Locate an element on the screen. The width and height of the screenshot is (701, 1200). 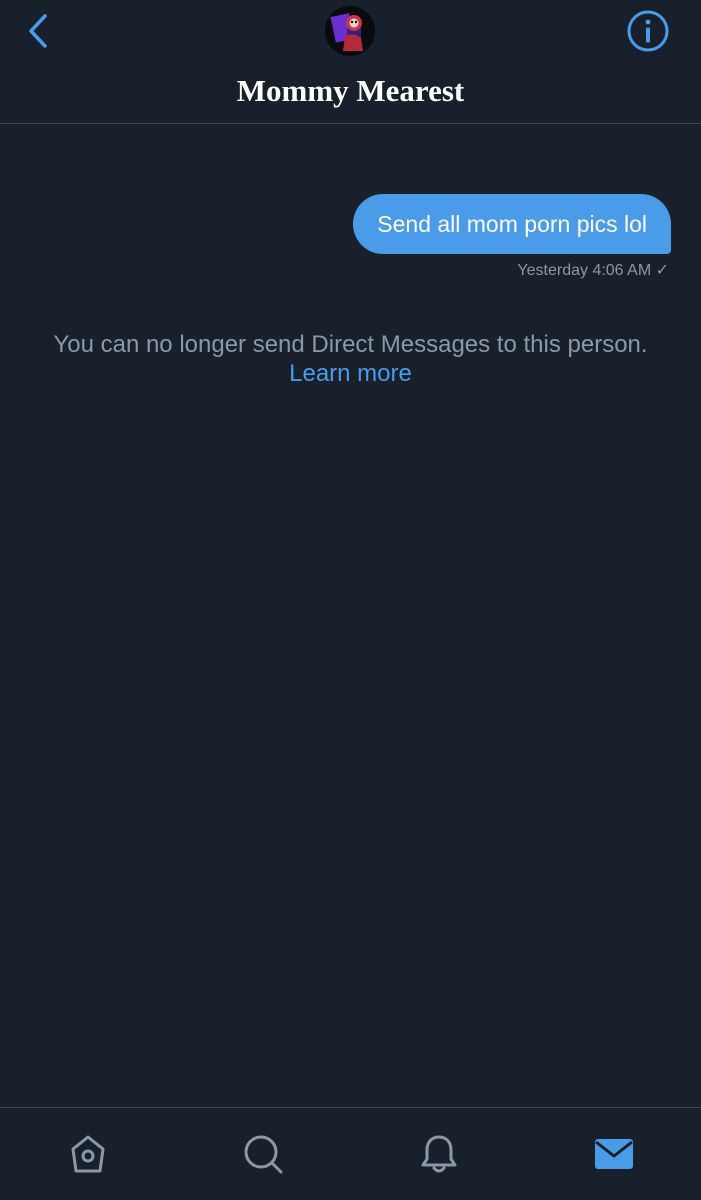
tab-home is located at coordinates (88, 1154).